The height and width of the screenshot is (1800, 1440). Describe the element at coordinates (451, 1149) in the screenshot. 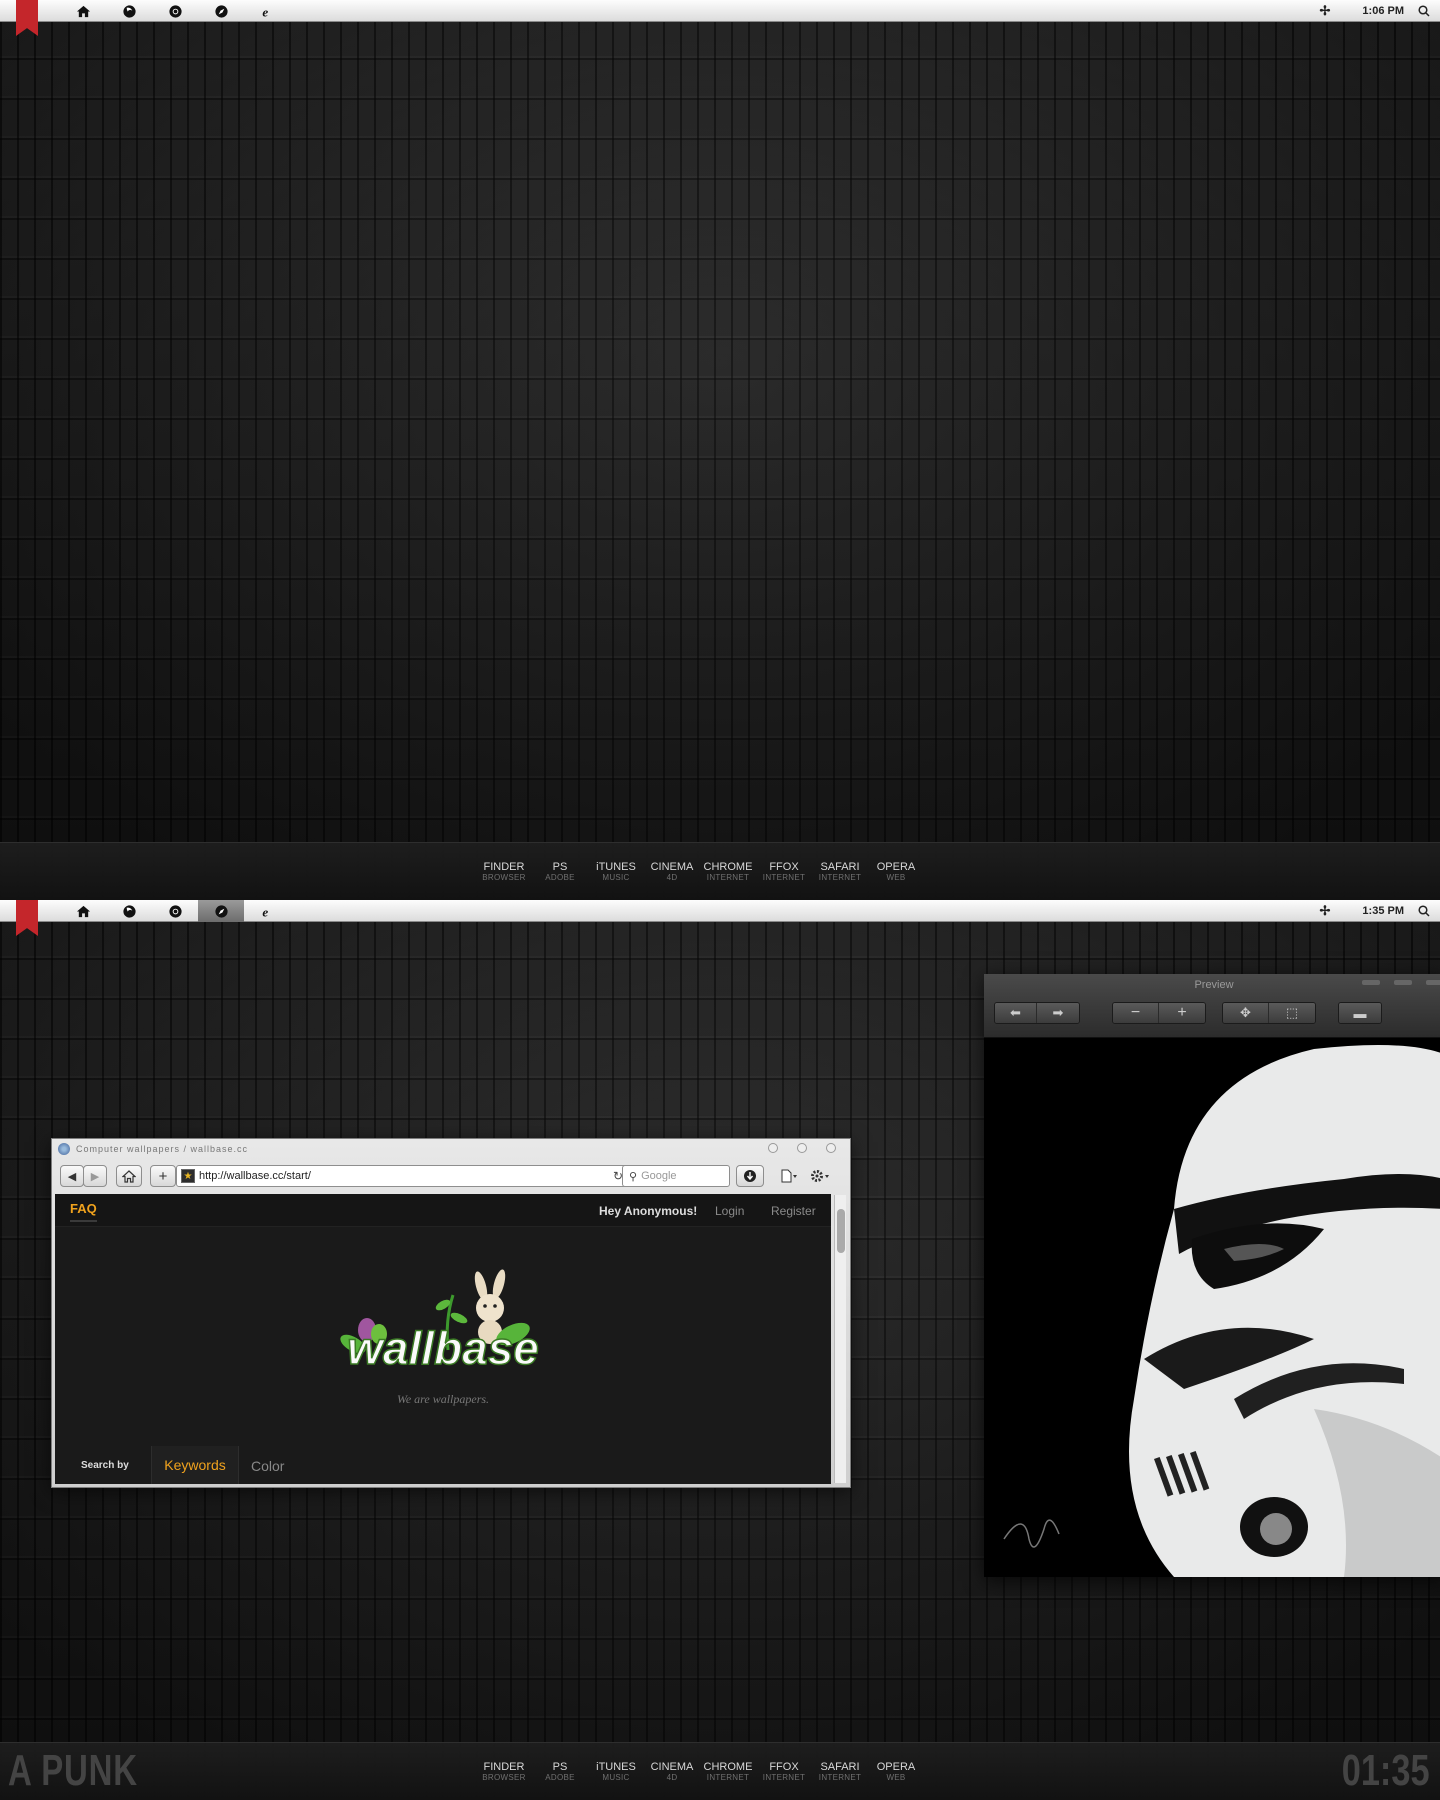

I see `browser-titlebar: Computer wallpapers / wallbase.cc` at that location.